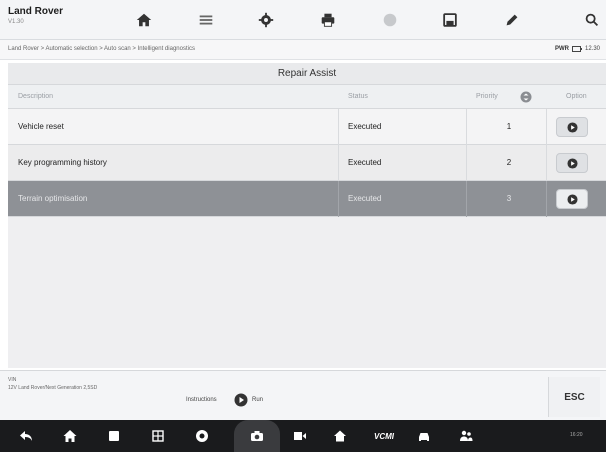 This screenshot has width=606, height=452. Describe the element at coordinates (53, 388) in the screenshot. I see `vehicle-info: 12V Land Rover/Next Generation 2,5SD` at that location.